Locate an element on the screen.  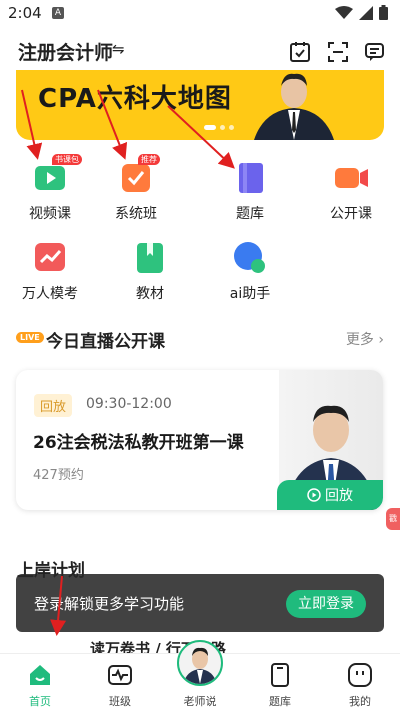
annotation-arrow-home is located at coordinates (58, 606).